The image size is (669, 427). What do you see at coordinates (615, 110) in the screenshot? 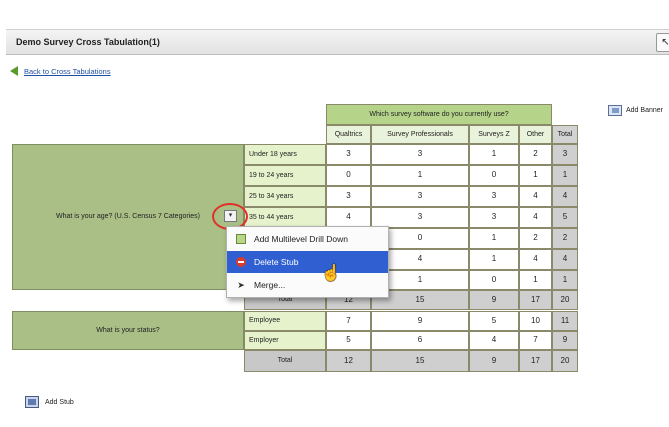
I see `add-banner-icon` at bounding box center [615, 110].